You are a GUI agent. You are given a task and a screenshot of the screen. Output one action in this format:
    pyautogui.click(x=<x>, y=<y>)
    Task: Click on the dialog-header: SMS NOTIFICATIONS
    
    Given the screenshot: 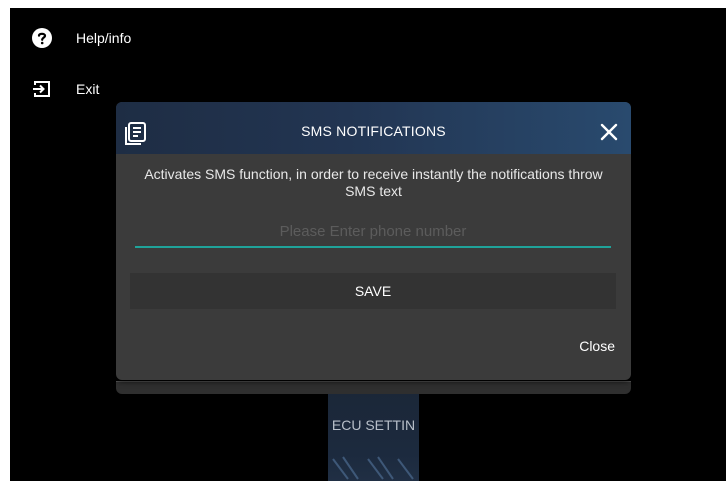 What is the action you would take?
    pyautogui.click(x=373, y=128)
    